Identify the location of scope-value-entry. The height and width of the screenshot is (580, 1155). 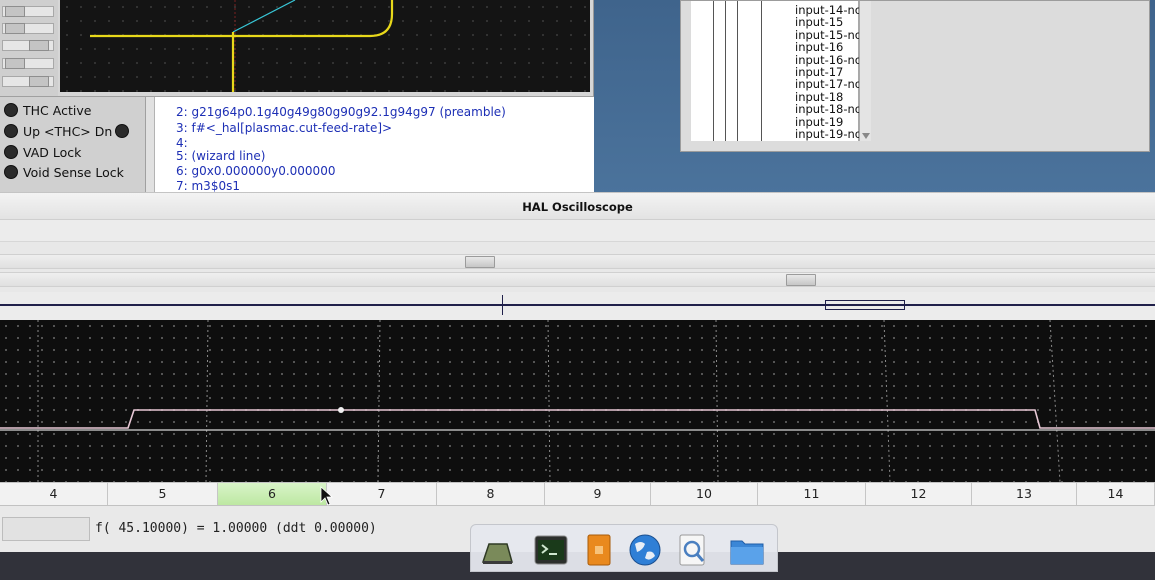
(46, 529).